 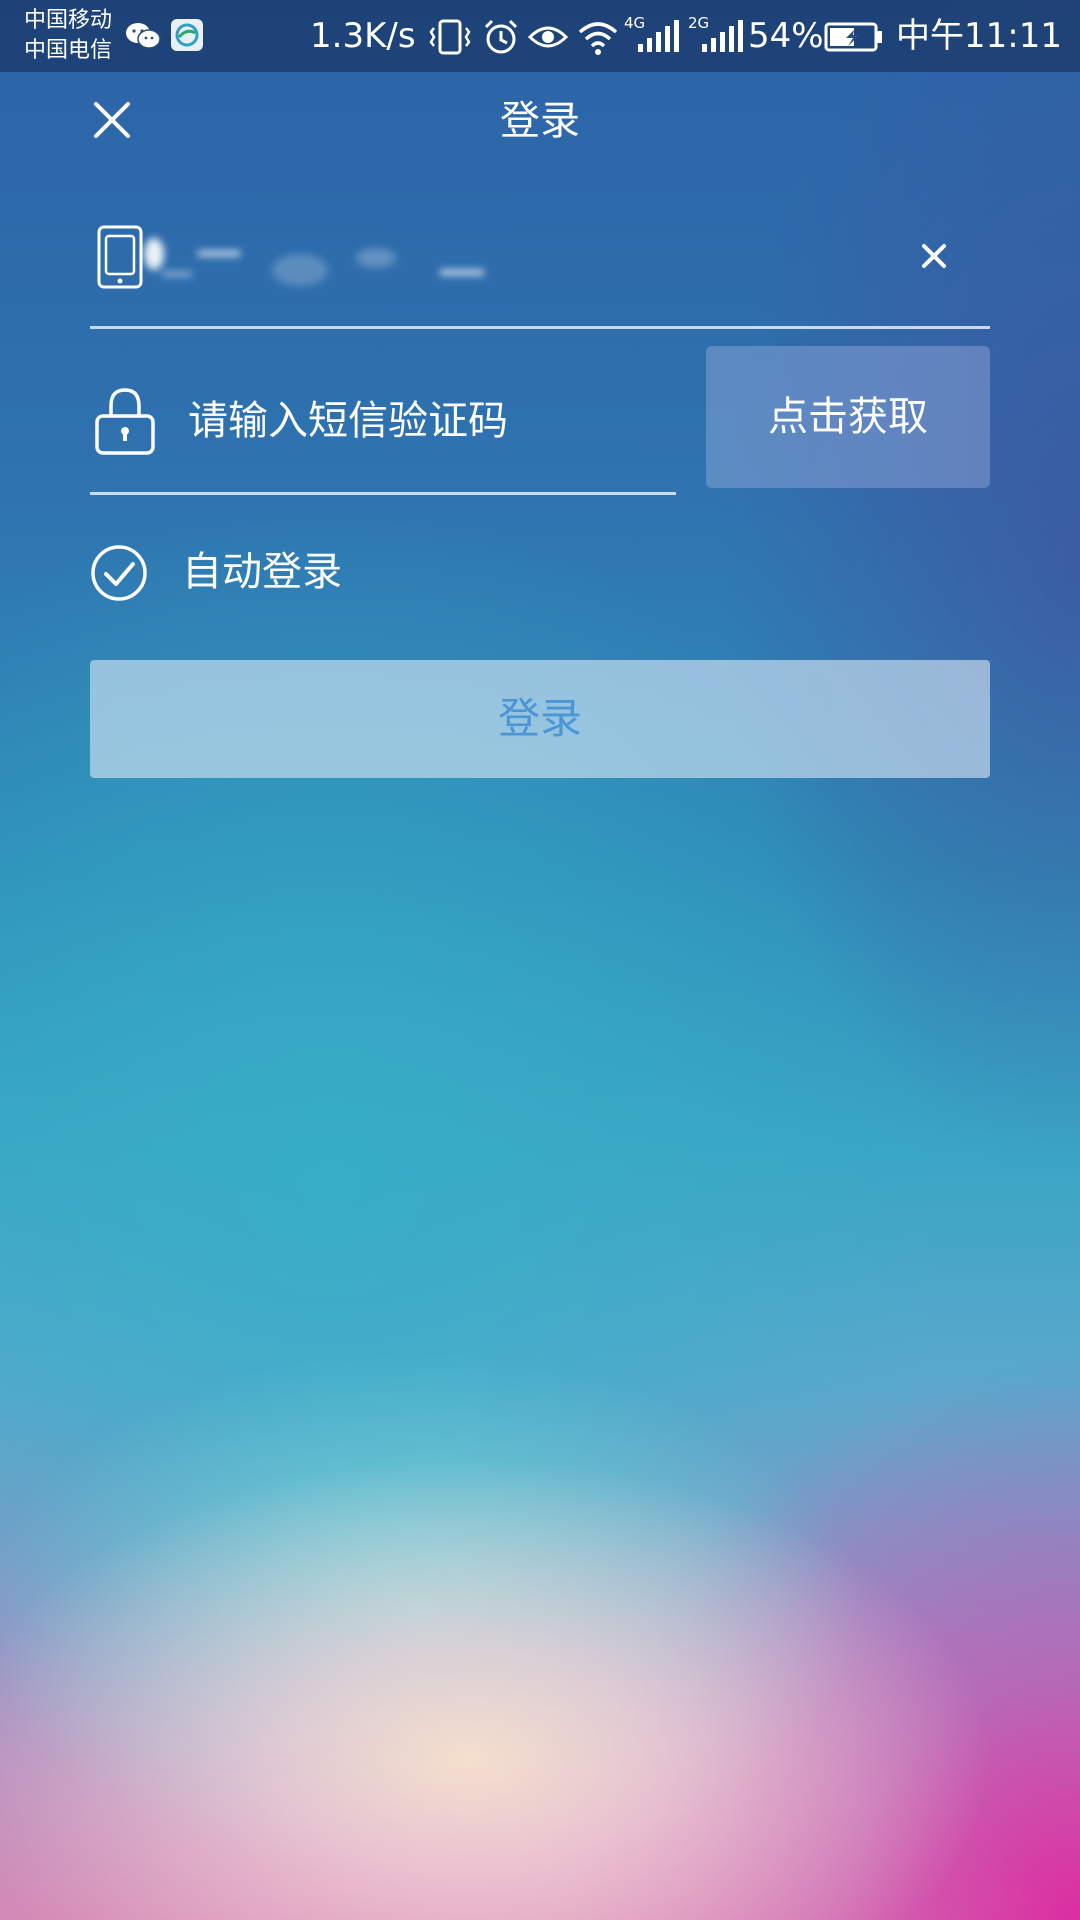 What do you see at coordinates (428, 421) in the screenshot?
I see `sms-code-input` at bounding box center [428, 421].